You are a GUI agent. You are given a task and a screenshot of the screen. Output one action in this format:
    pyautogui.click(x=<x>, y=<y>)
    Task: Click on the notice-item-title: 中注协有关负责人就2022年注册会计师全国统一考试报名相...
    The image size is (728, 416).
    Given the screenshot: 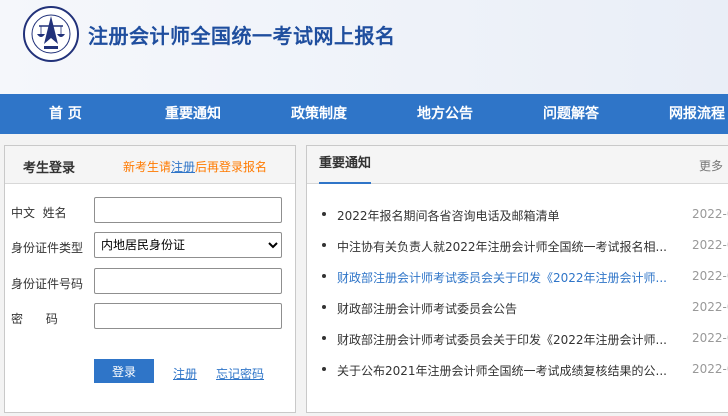 What is the action you would take?
    pyautogui.click(x=502, y=246)
    